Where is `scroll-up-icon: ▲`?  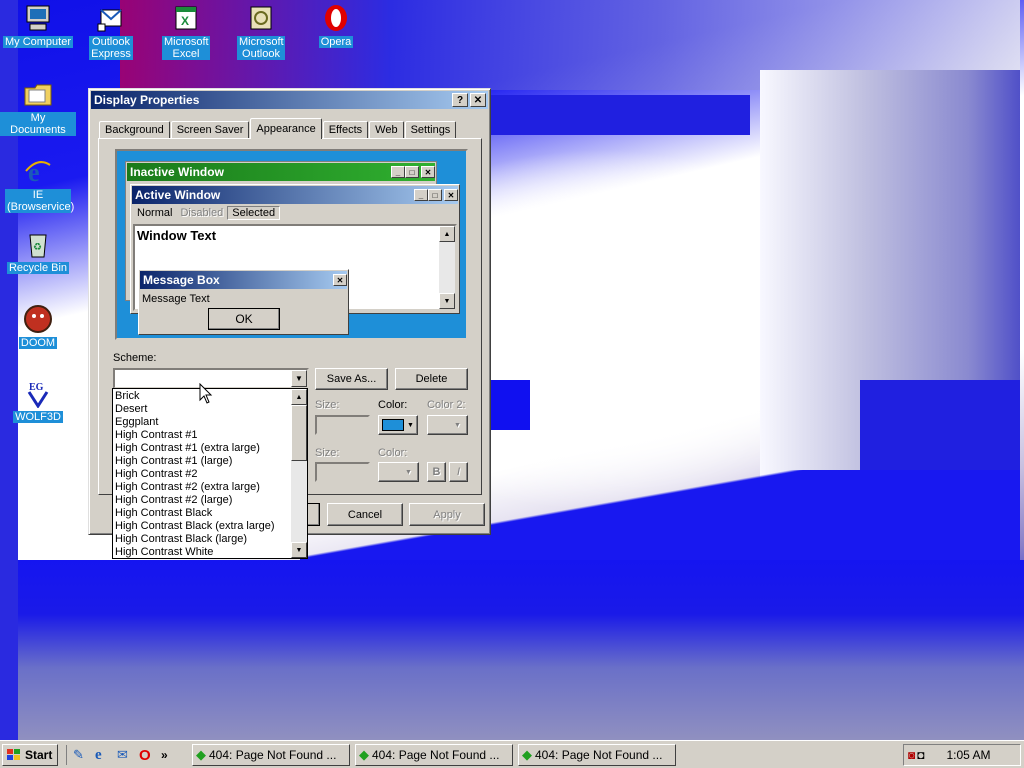 scroll-up-icon: ▲ is located at coordinates (299, 397).